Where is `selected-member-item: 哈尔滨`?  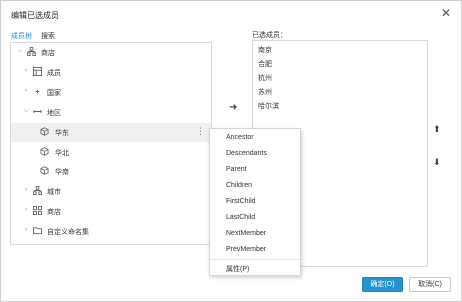 selected-member-item: 哈尔滨 is located at coordinates (268, 106).